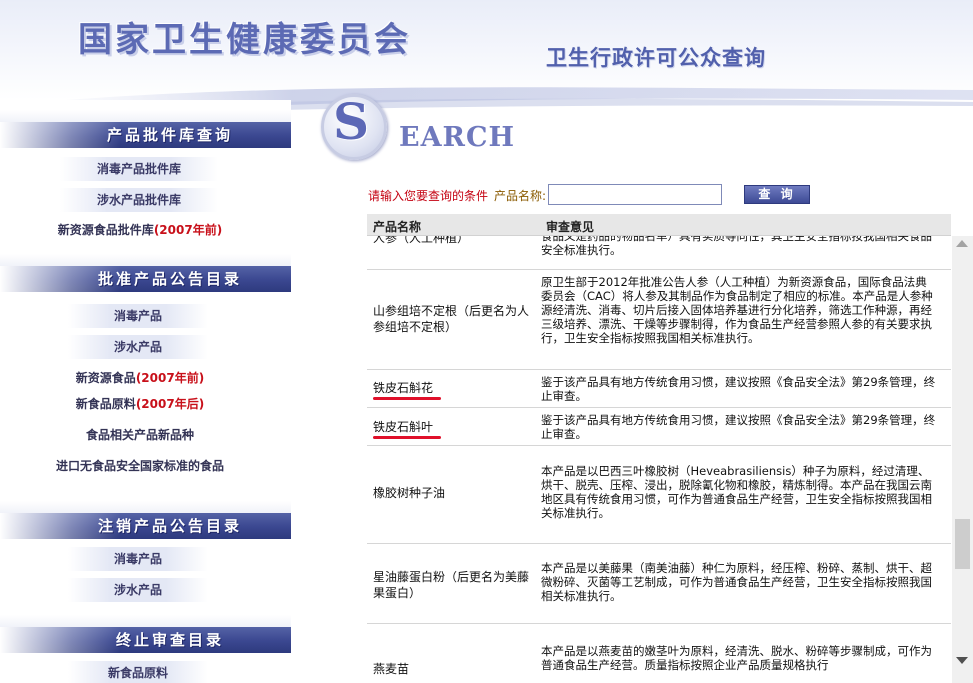  Describe the element at coordinates (105, 230) in the screenshot. I see `sidebar-item-label: 新资源食品批件库` at that location.